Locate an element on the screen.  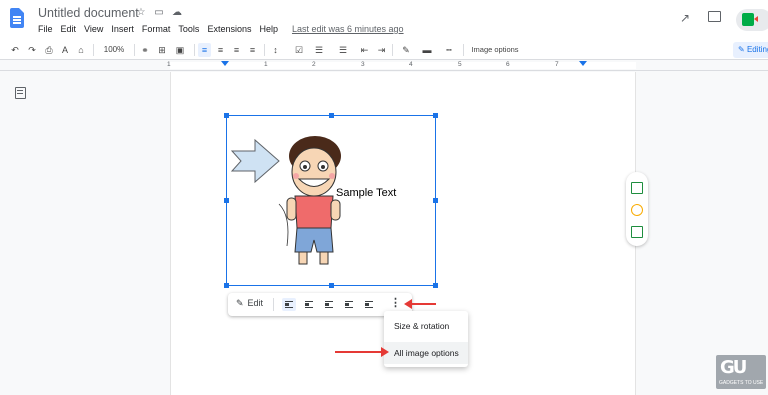
editing-mode-button: ✎ Editing is located at coordinates (750, 50).